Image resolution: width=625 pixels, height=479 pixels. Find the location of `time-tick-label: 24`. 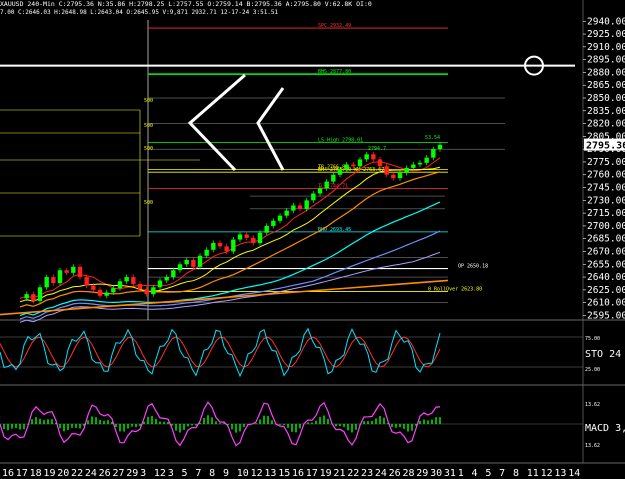

time-tick-label: 24 is located at coordinates (381, 473).